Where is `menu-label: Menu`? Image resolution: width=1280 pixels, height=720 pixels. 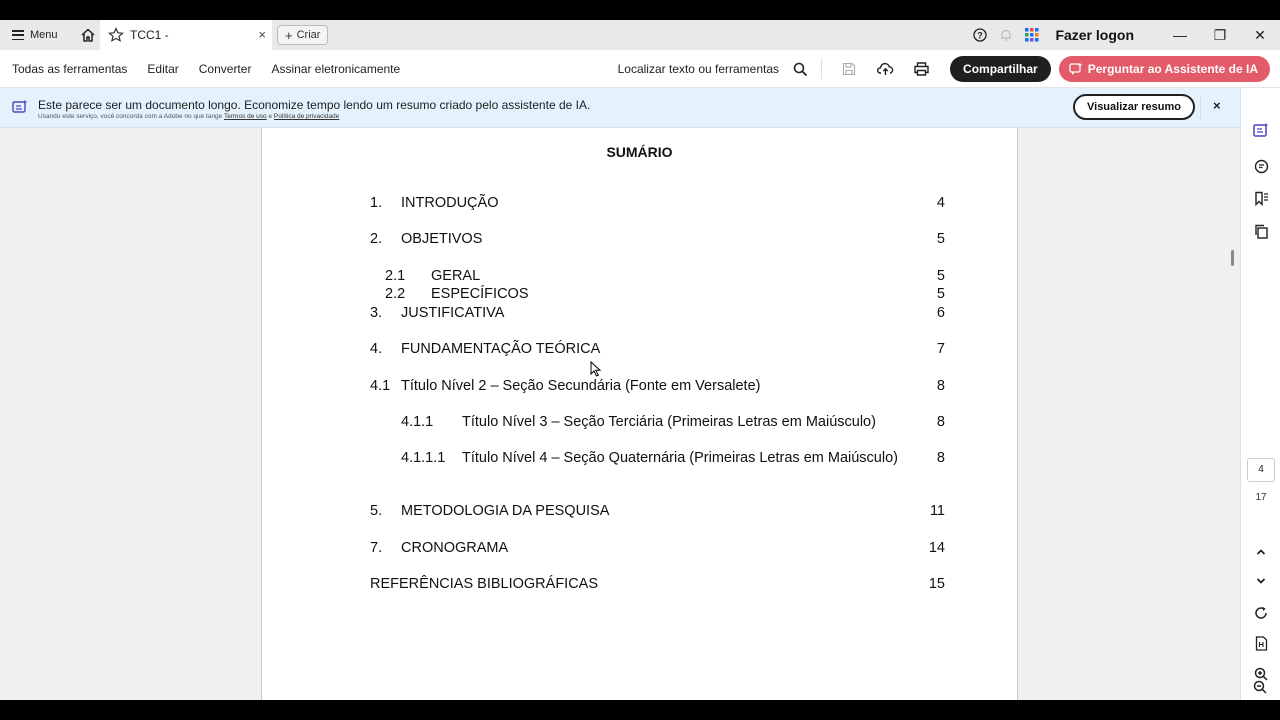
menu-label: Menu is located at coordinates (44, 35).